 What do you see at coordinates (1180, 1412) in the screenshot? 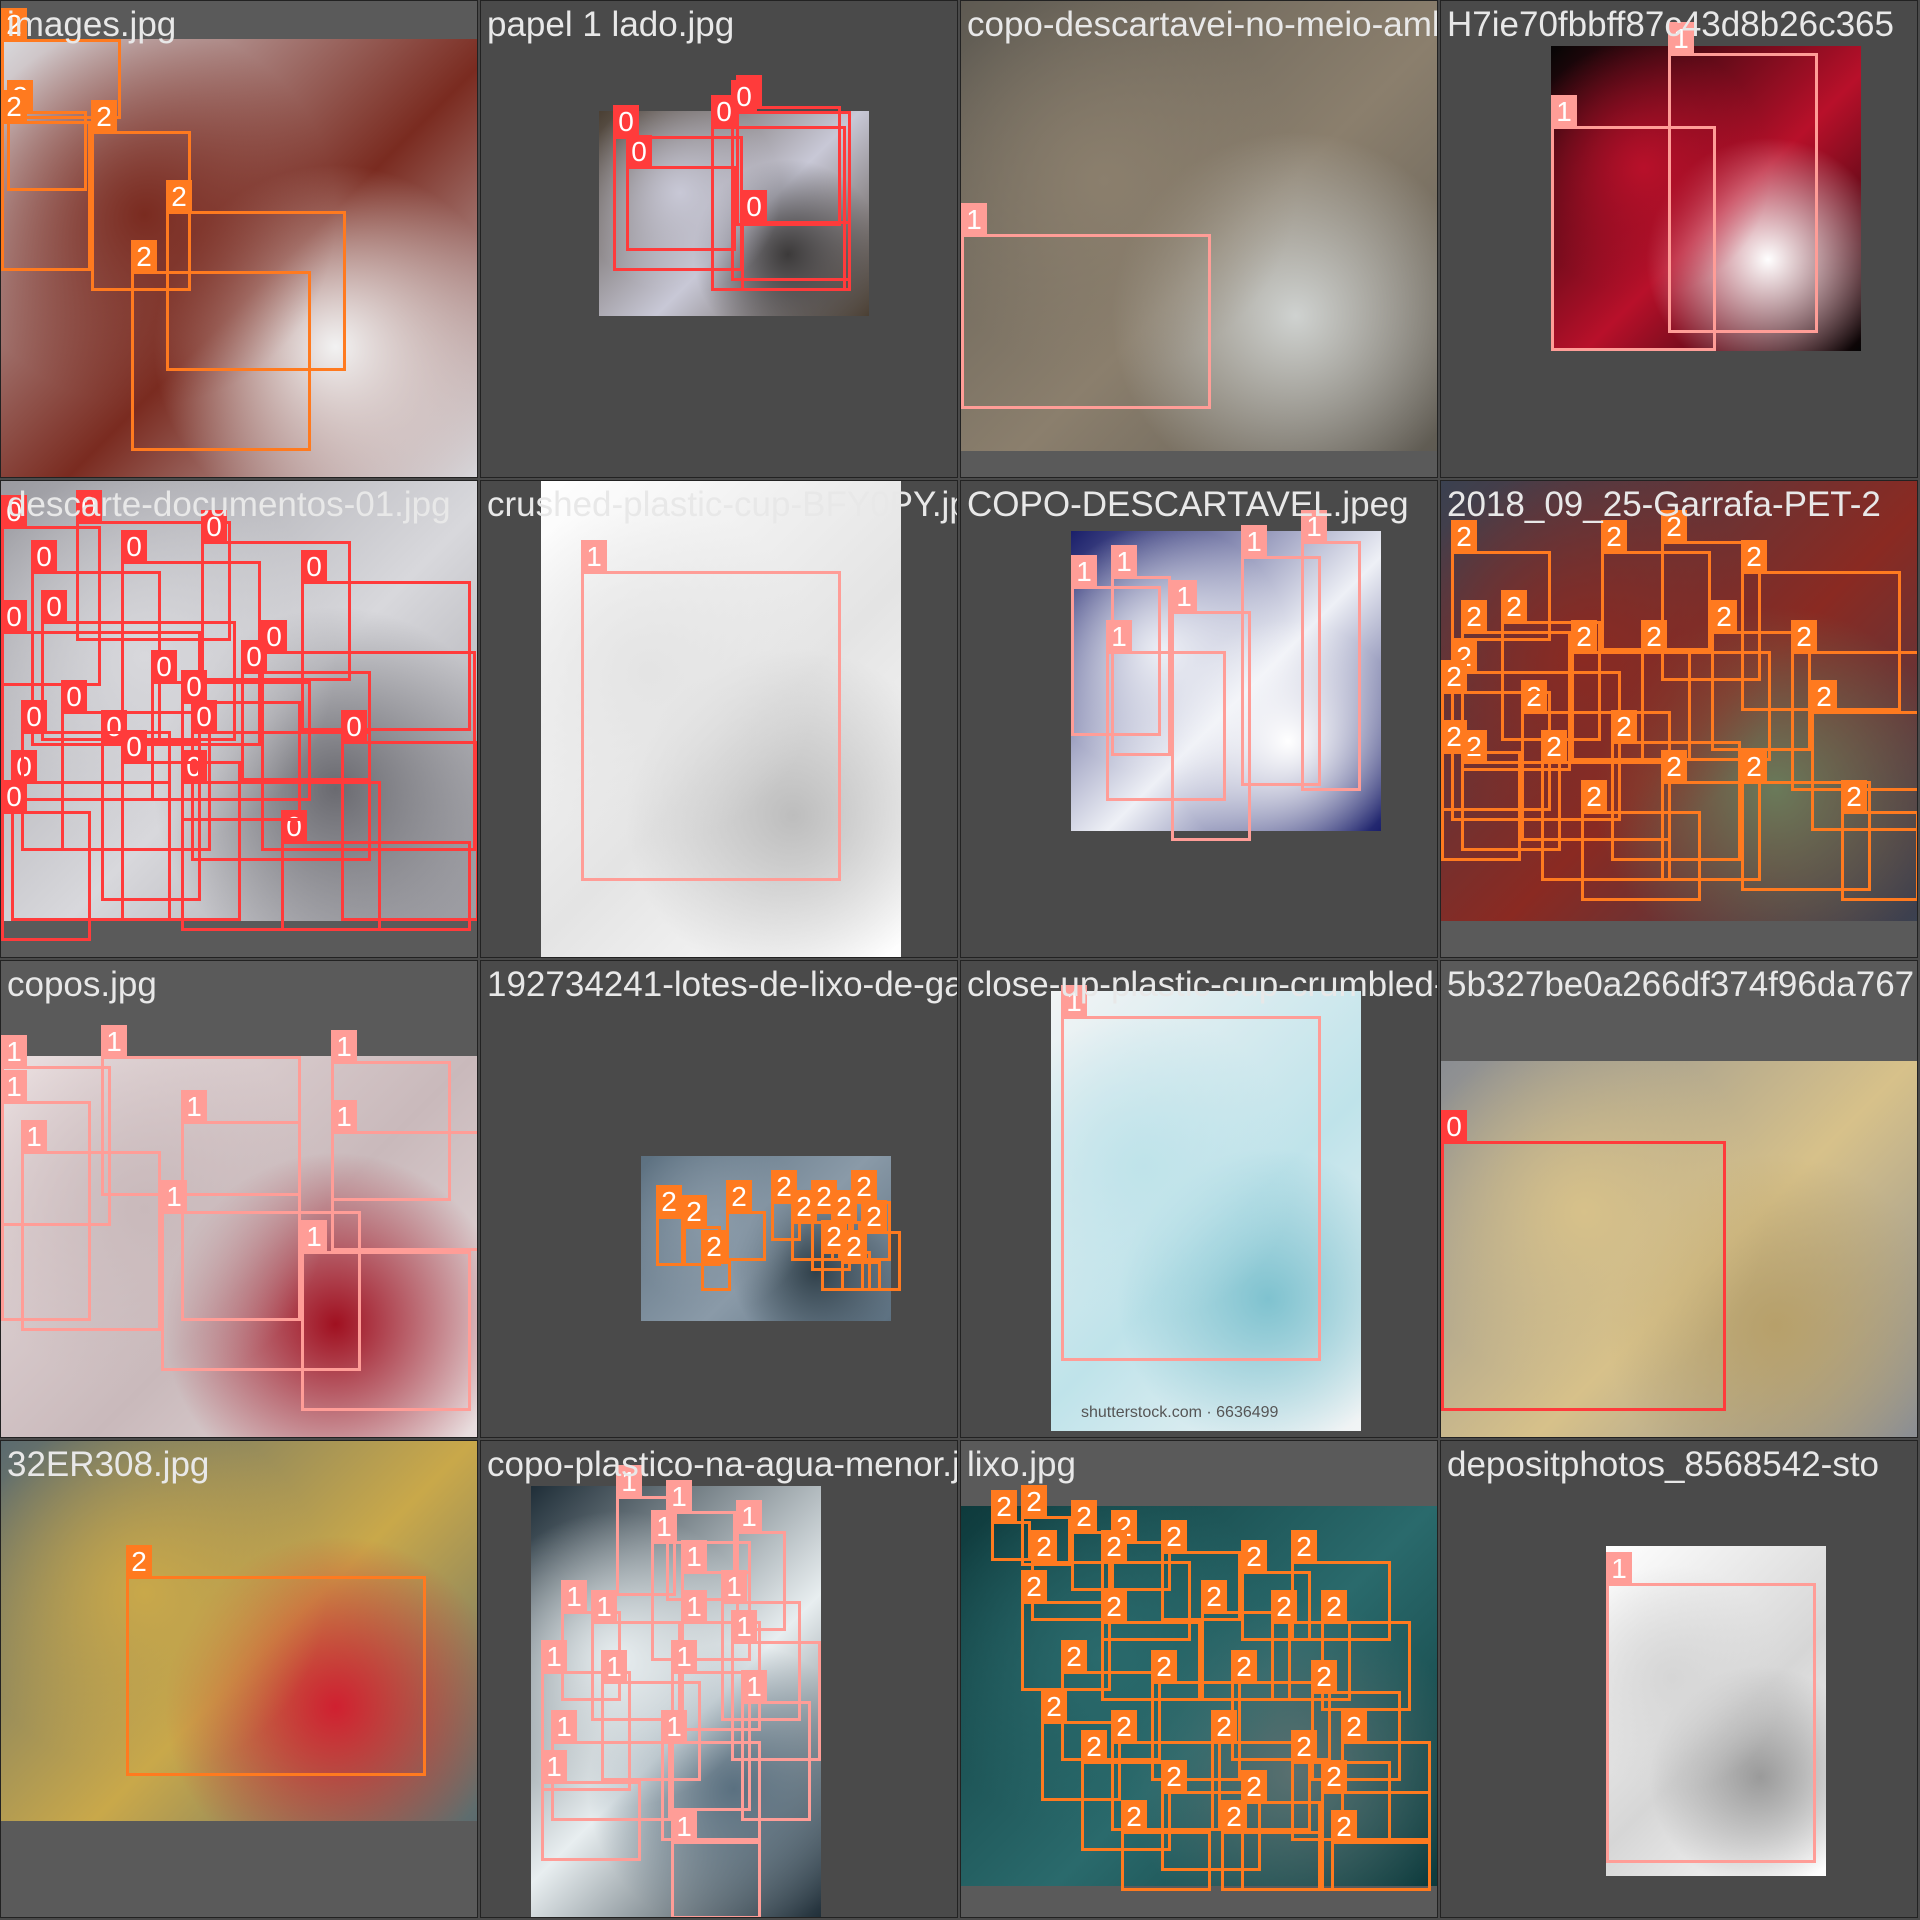
I see `watermark: shutterstock.com · 6636499` at bounding box center [1180, 1412].